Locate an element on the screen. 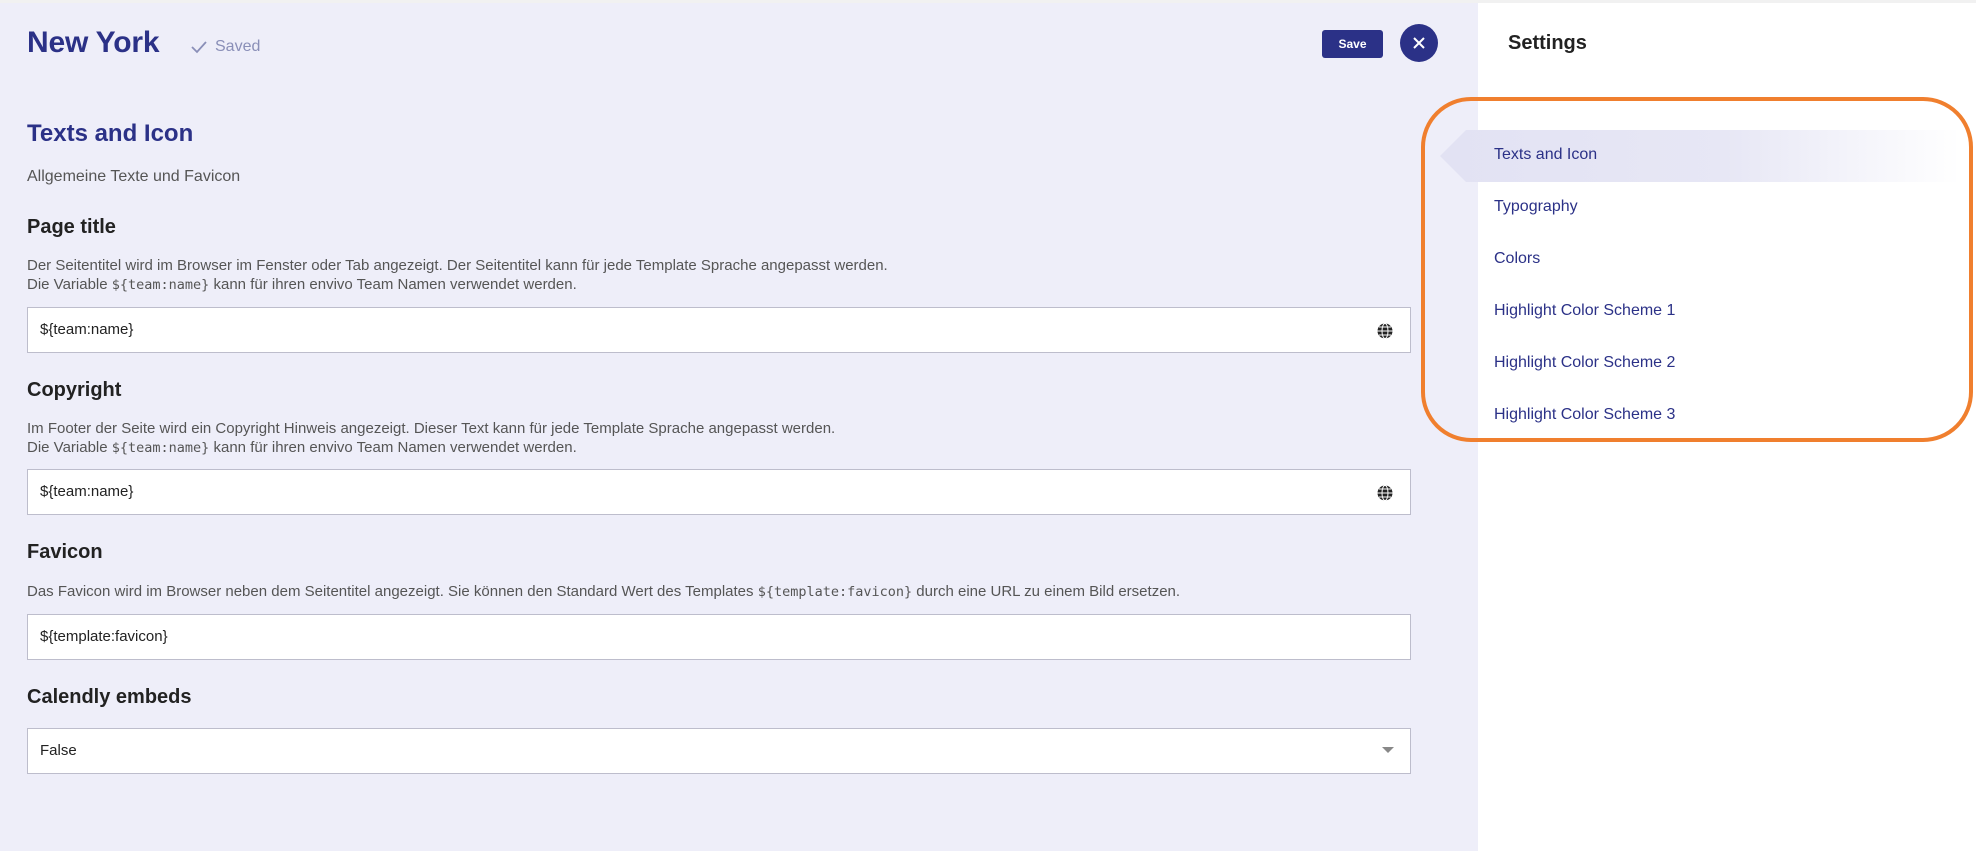 The height and width of the screenshot is (851, 1976). section-subtitle: Allgemeine Texte und Favicon is located at coordinates (134, 176).